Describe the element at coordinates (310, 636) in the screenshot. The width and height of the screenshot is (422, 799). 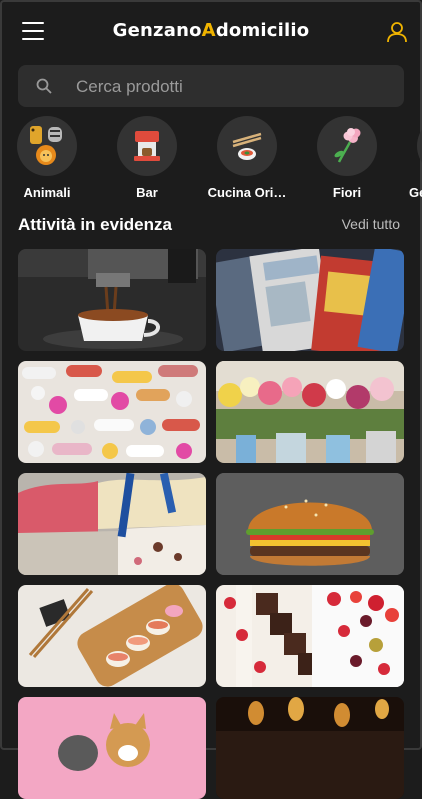
I see `tile-pastries-photo` at that location.